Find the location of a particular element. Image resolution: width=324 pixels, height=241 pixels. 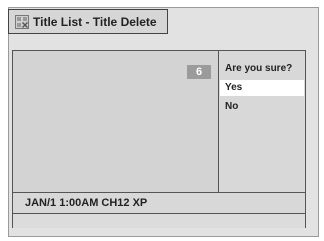

title-list-icon is located at coordinates (22, 21).